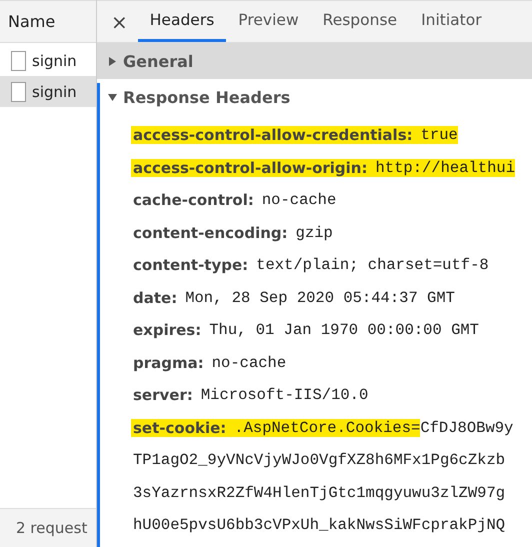 This screenshot has width=532, height=547. I want to click on name-column-header: Name, so click(48, 21).